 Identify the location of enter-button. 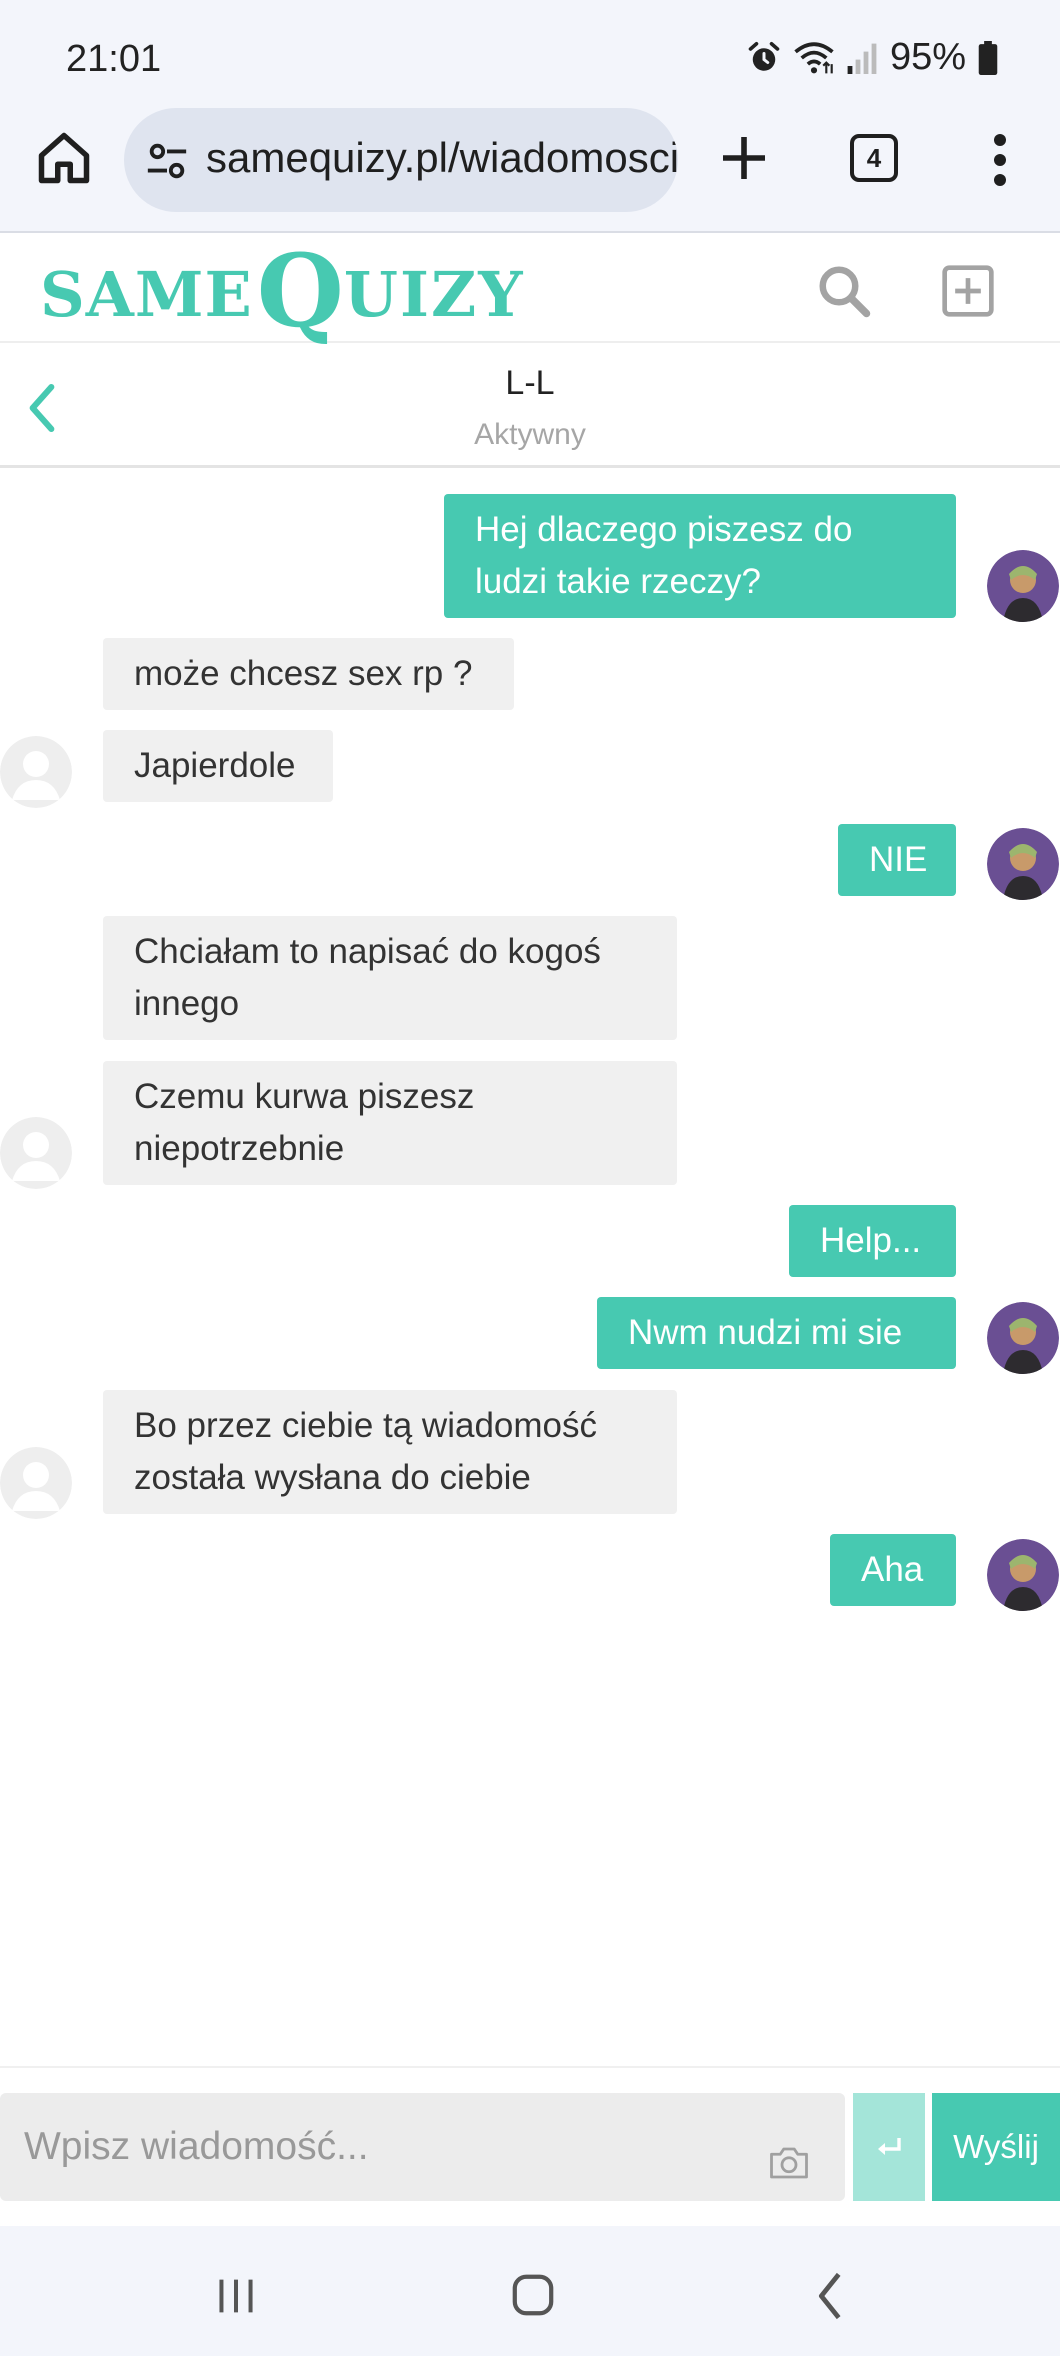
(889, 2147).